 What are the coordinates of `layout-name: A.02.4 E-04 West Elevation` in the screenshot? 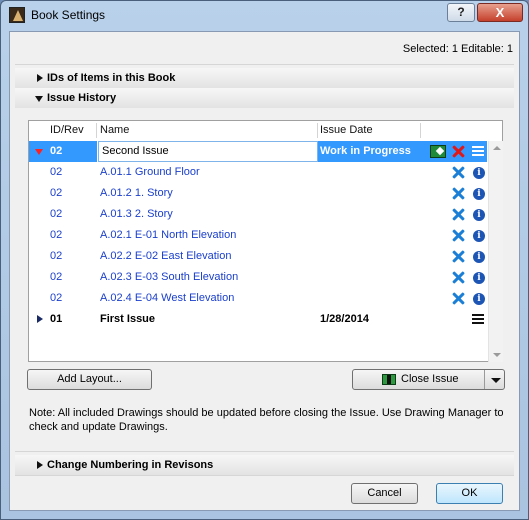 It's located at (167, 298).